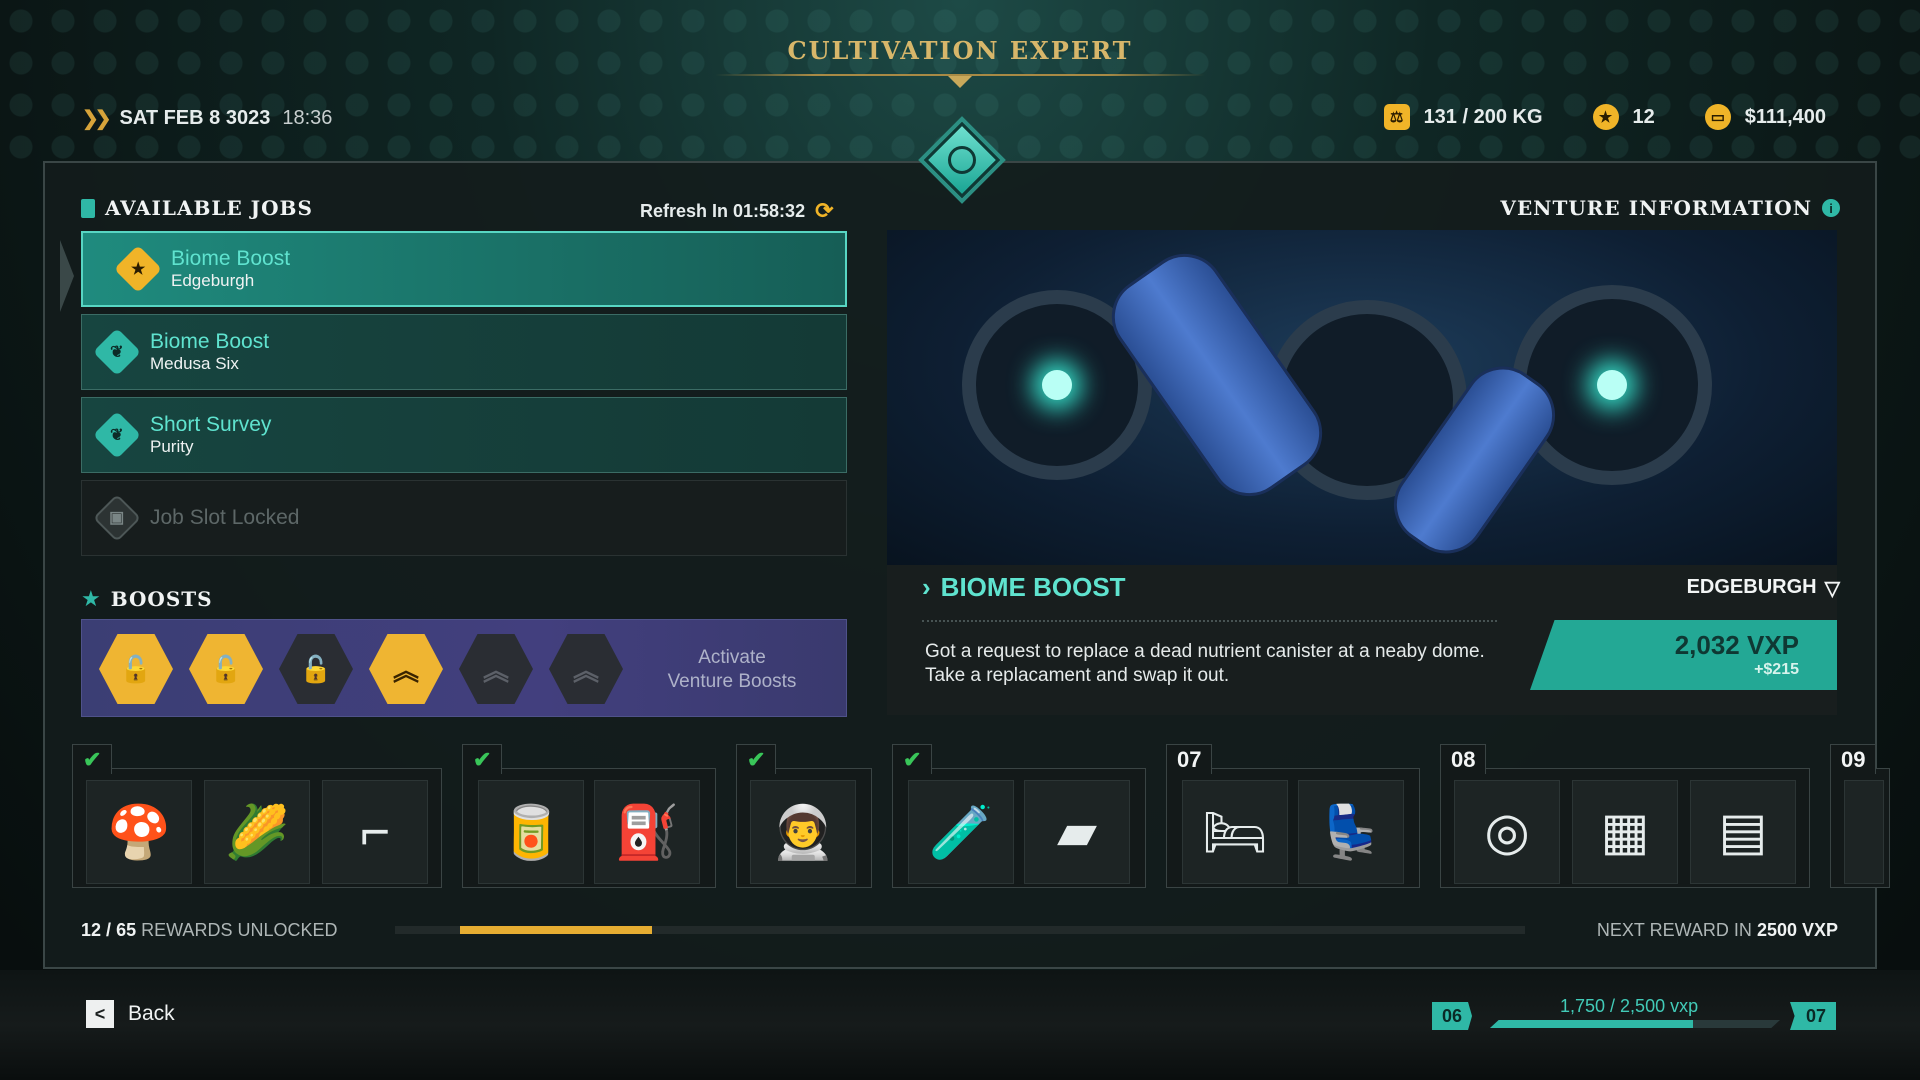  Describe the element at coordinates (1643, 116) in the screenshot. I see `stars-value: 12` at that location.